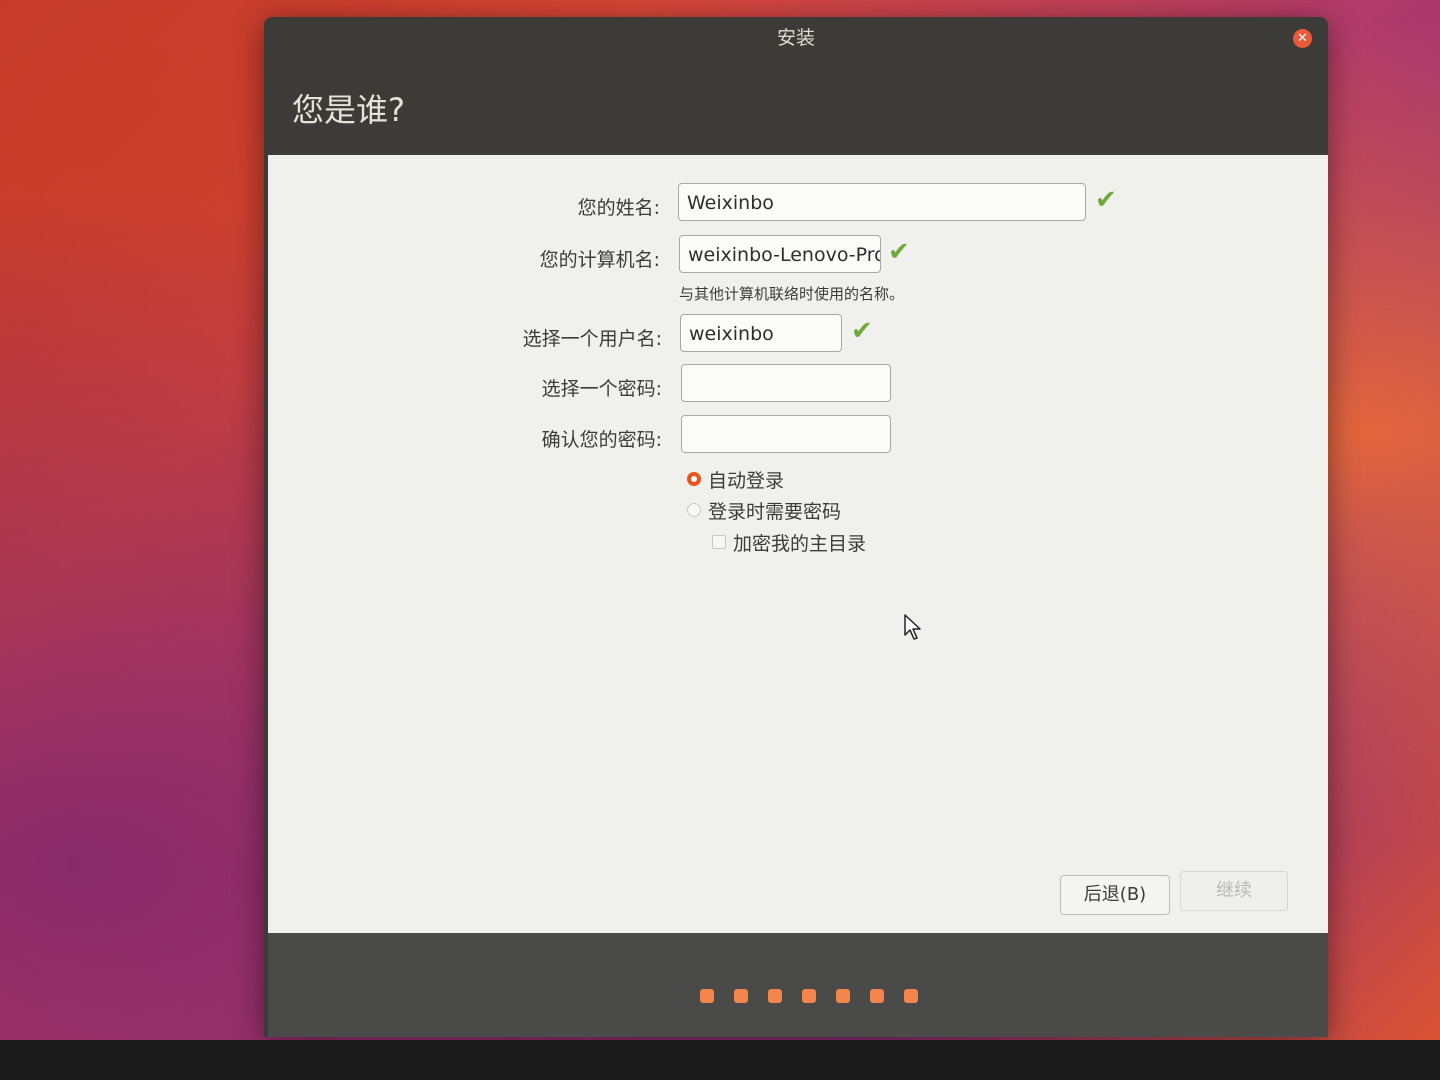 Image resolution: width=1440 pixels, height=1080 pixels. Describe the element at coordinates (761, 333) in the screenshot. I see `username-field: weixinbo` at that location.